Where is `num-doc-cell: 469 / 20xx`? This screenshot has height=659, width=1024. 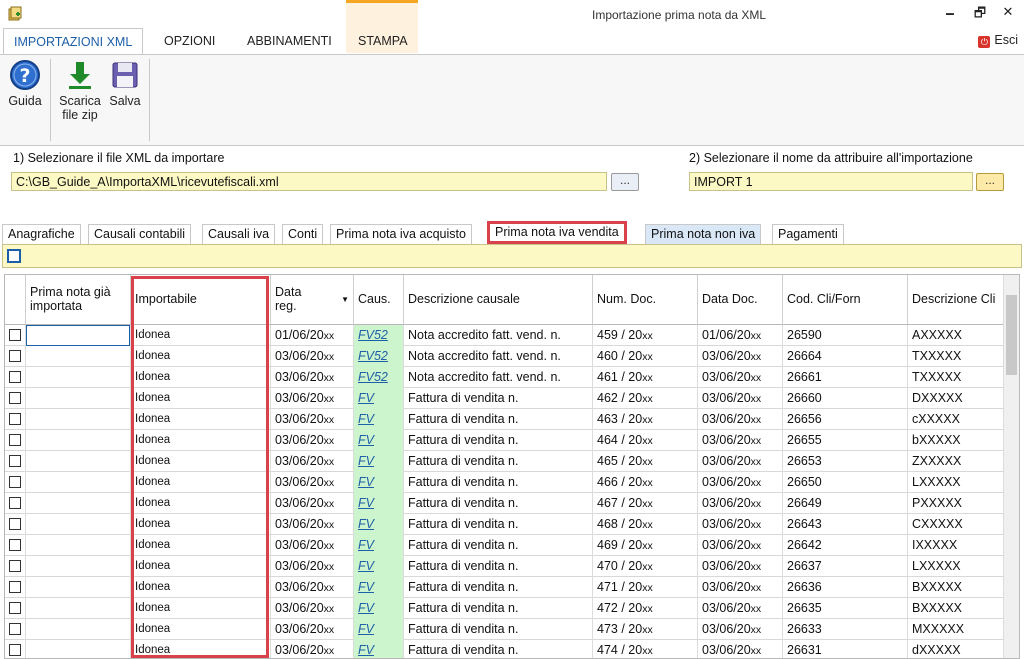
num-doc-cell: 469 / 20xx is located at coordinates (645, 545).